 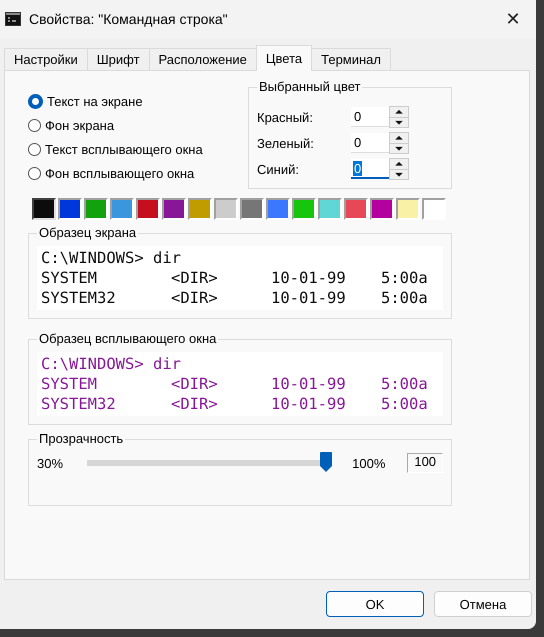 What do you see at coordinates (369, 463) in the screenshot?
I see `max-label: 100%` at bounding box center [369, 463].